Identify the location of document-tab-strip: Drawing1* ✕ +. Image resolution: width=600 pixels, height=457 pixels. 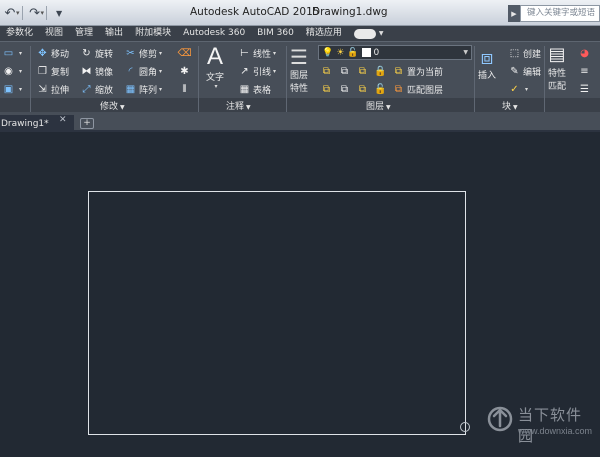
(300, 122).